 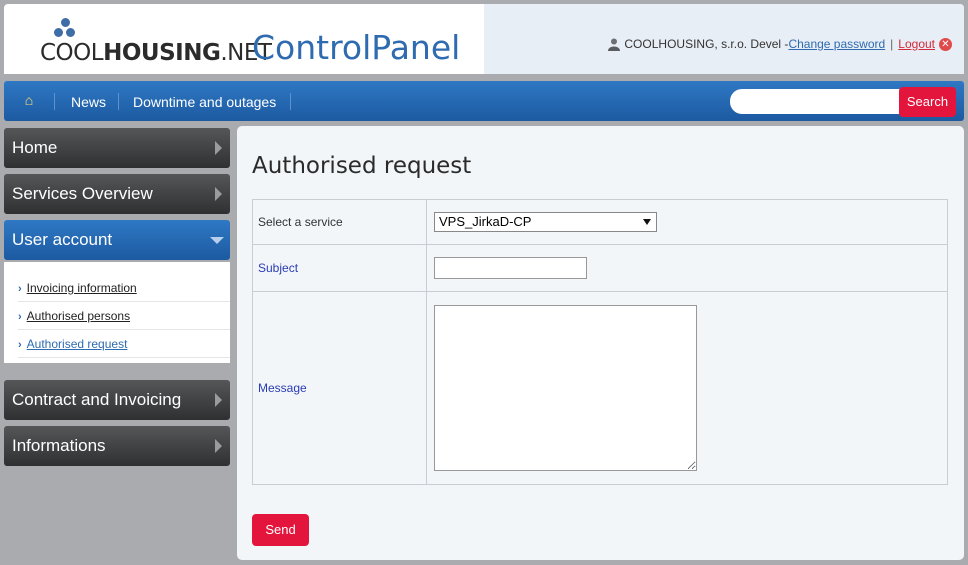 I want to click on sidebar-item-label: Home, so click(x=35, y=147).